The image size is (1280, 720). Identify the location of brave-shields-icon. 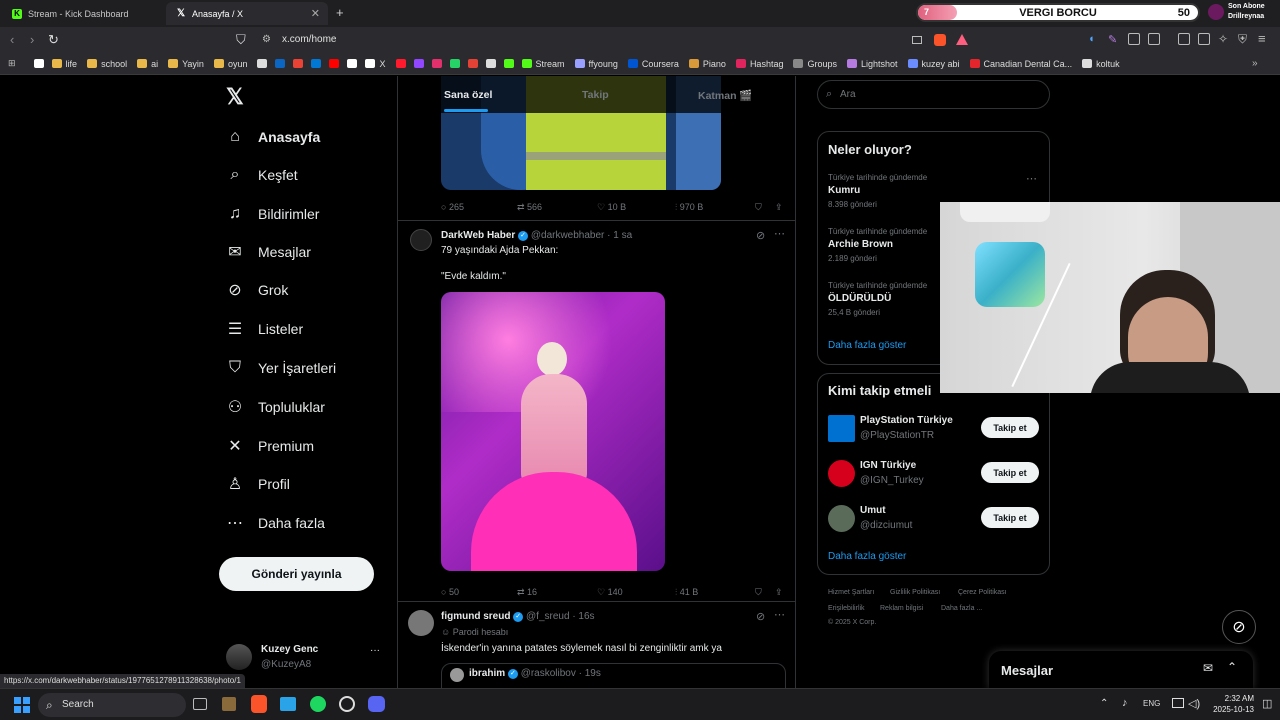
(940, 40).